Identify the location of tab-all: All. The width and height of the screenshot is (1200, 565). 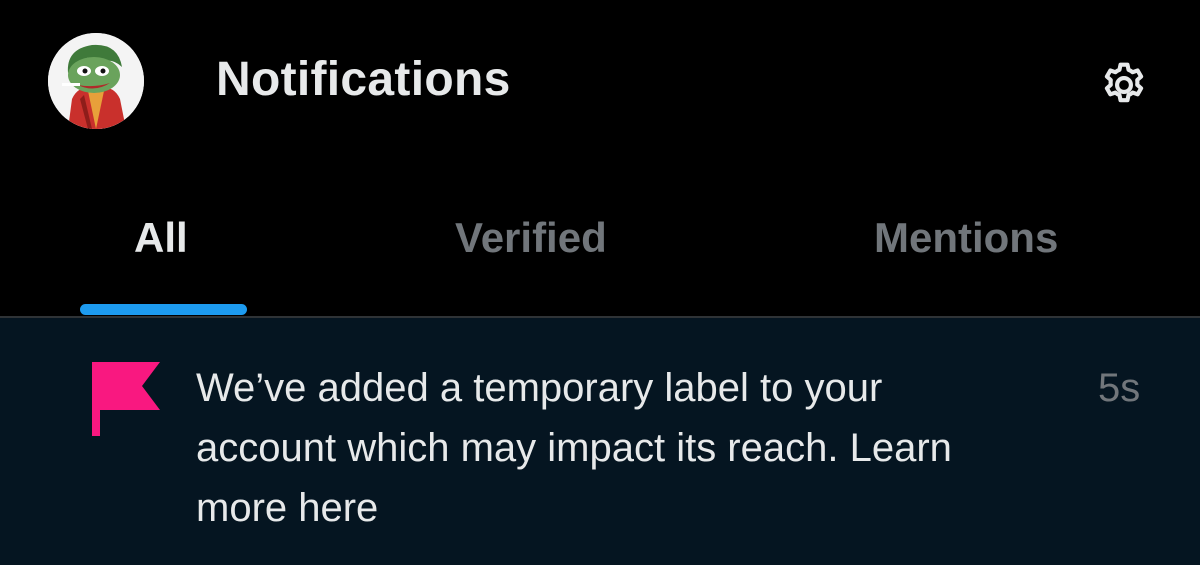
(165, 238).